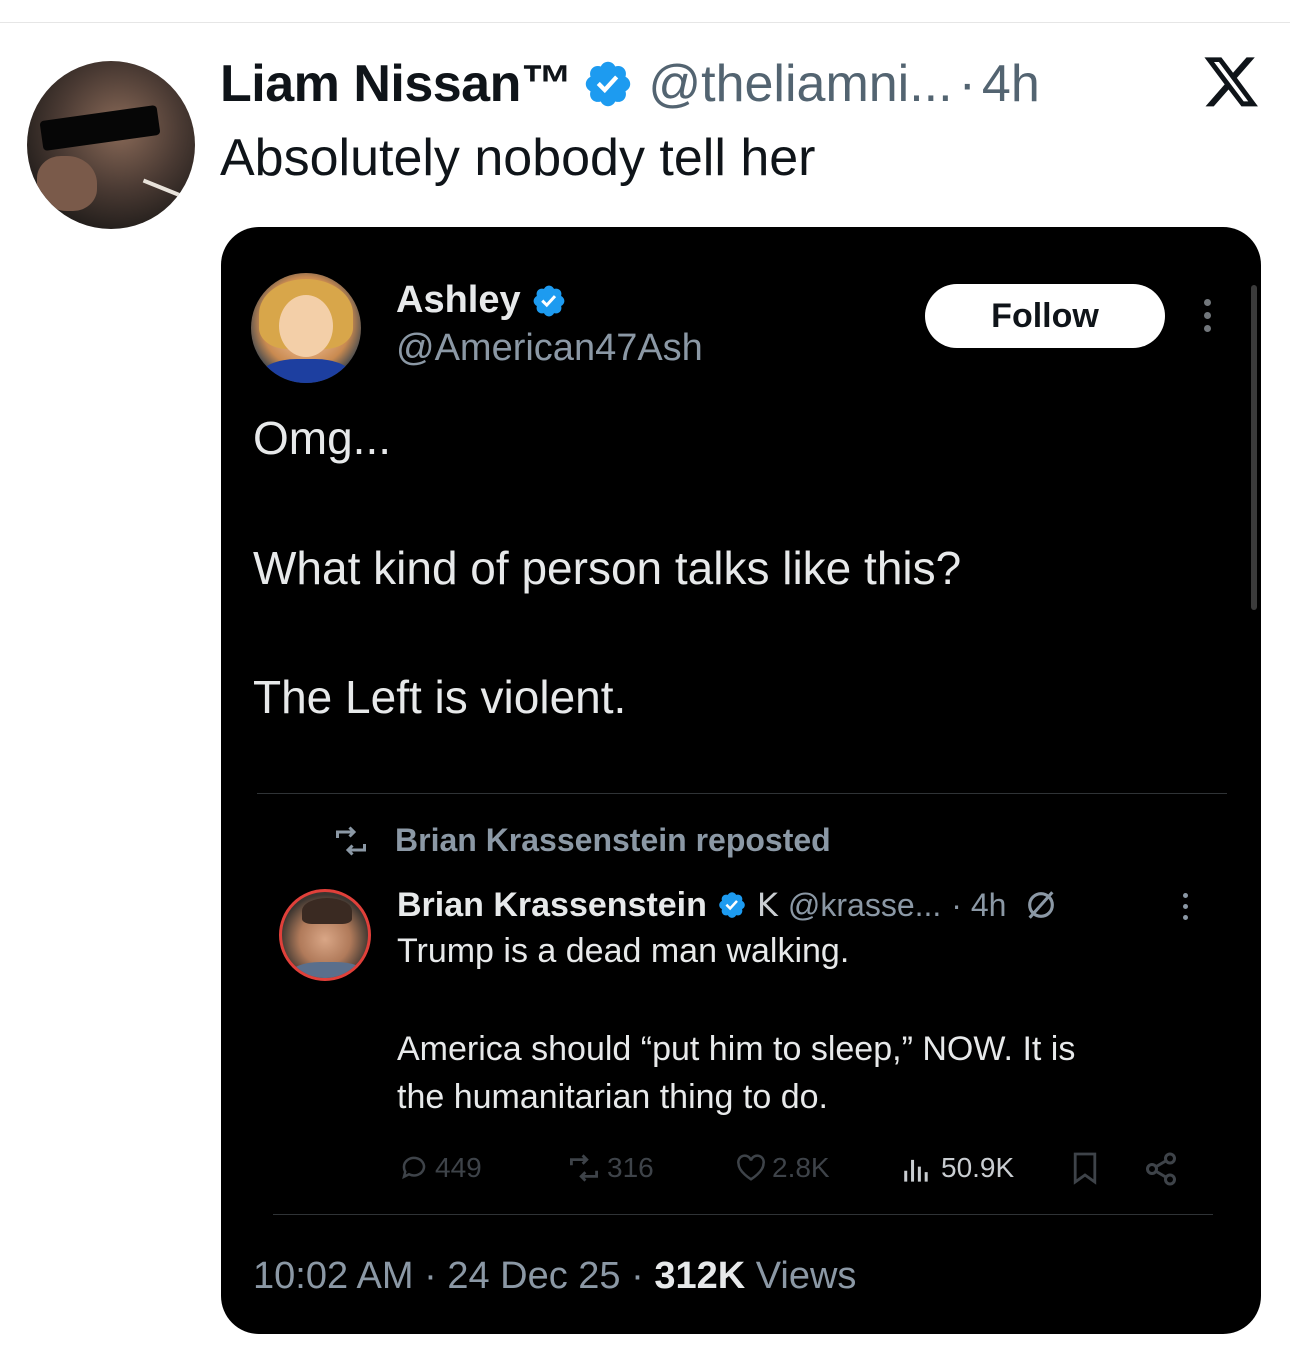 The height and width of the screenshot is (1363, 1290). I want to click on views-total: 312K, so click(700, 1276).